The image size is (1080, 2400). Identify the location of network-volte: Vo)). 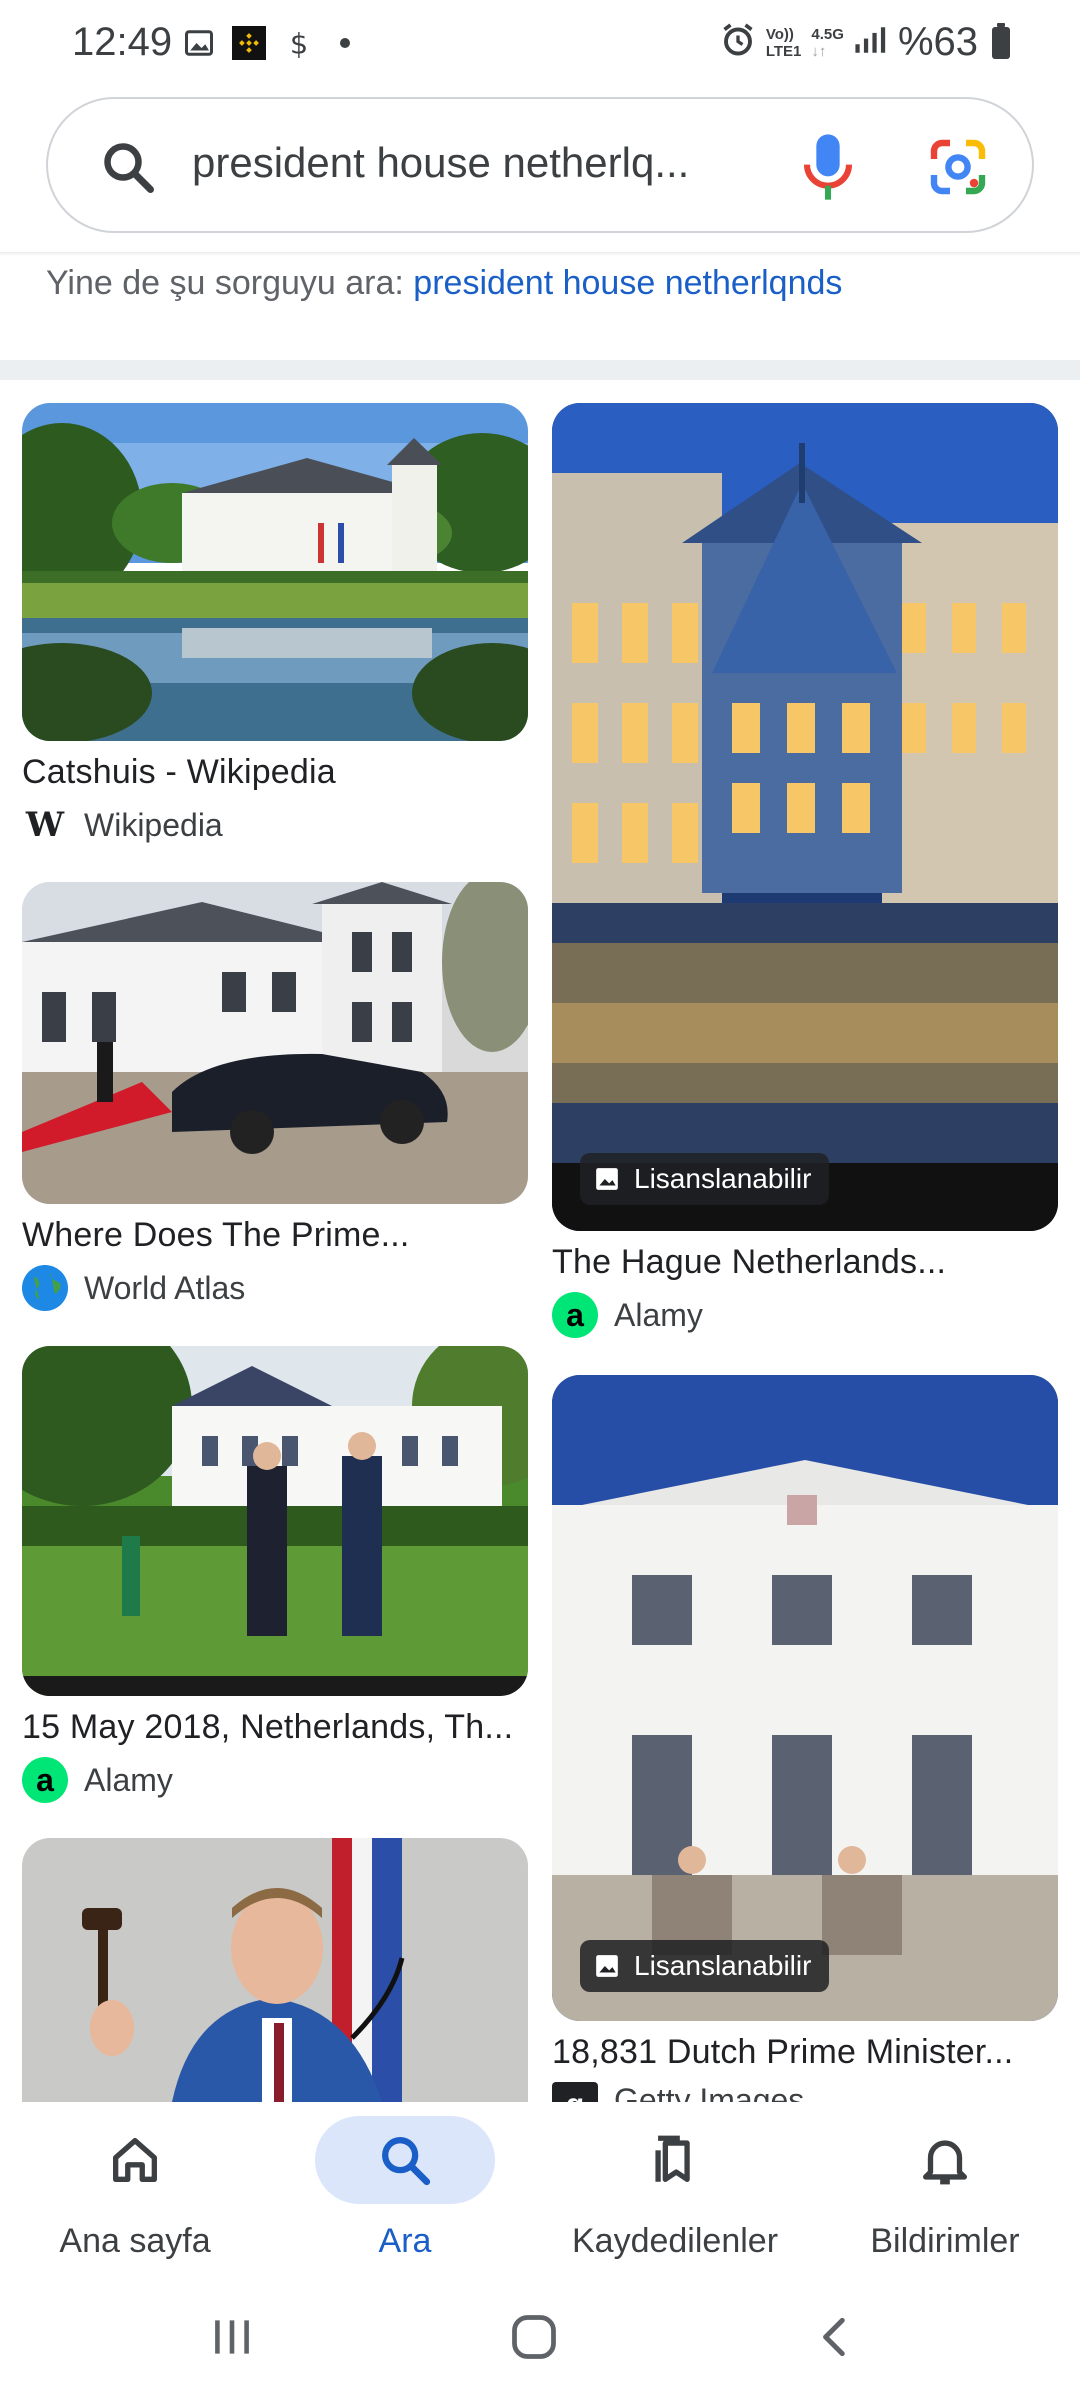
(779, 34).